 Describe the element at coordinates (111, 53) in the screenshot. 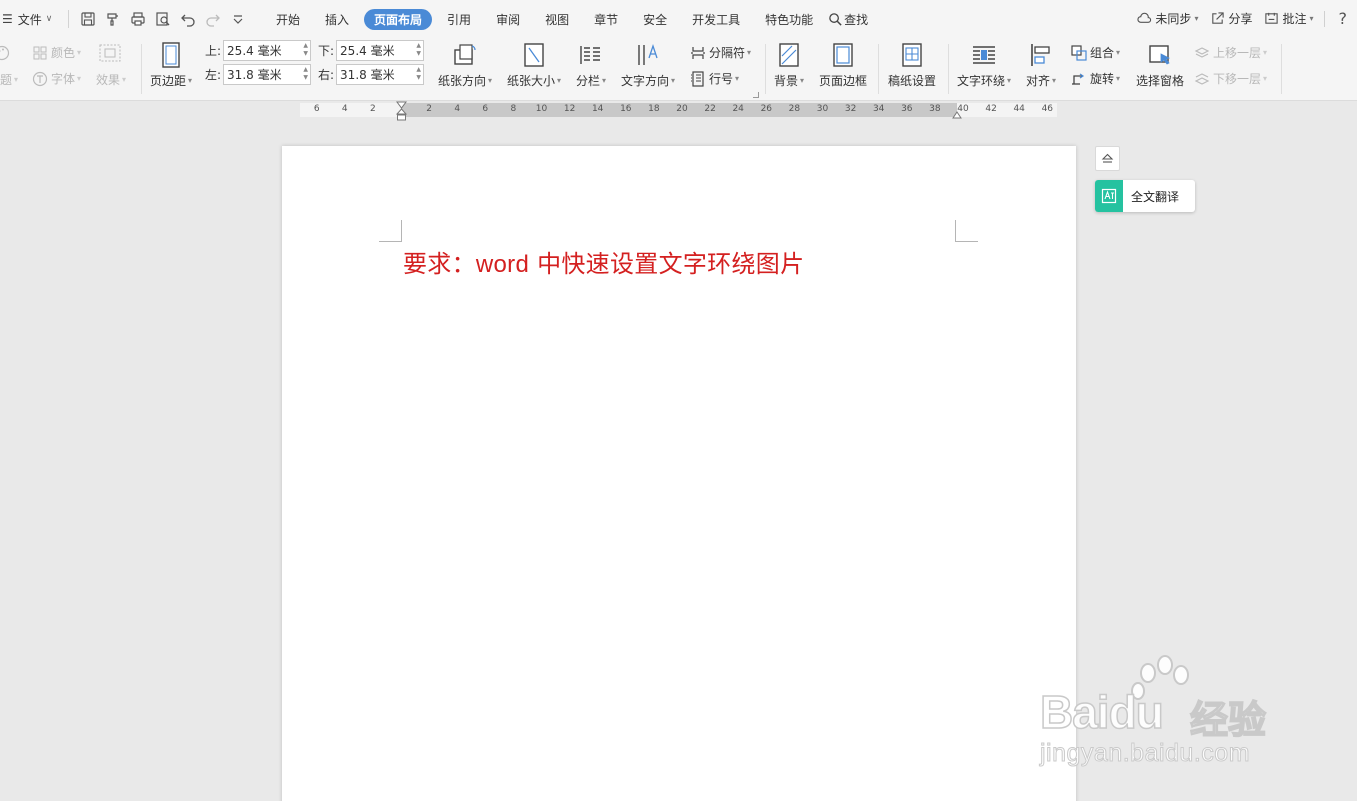

I see `effect-icon-button` at that location.